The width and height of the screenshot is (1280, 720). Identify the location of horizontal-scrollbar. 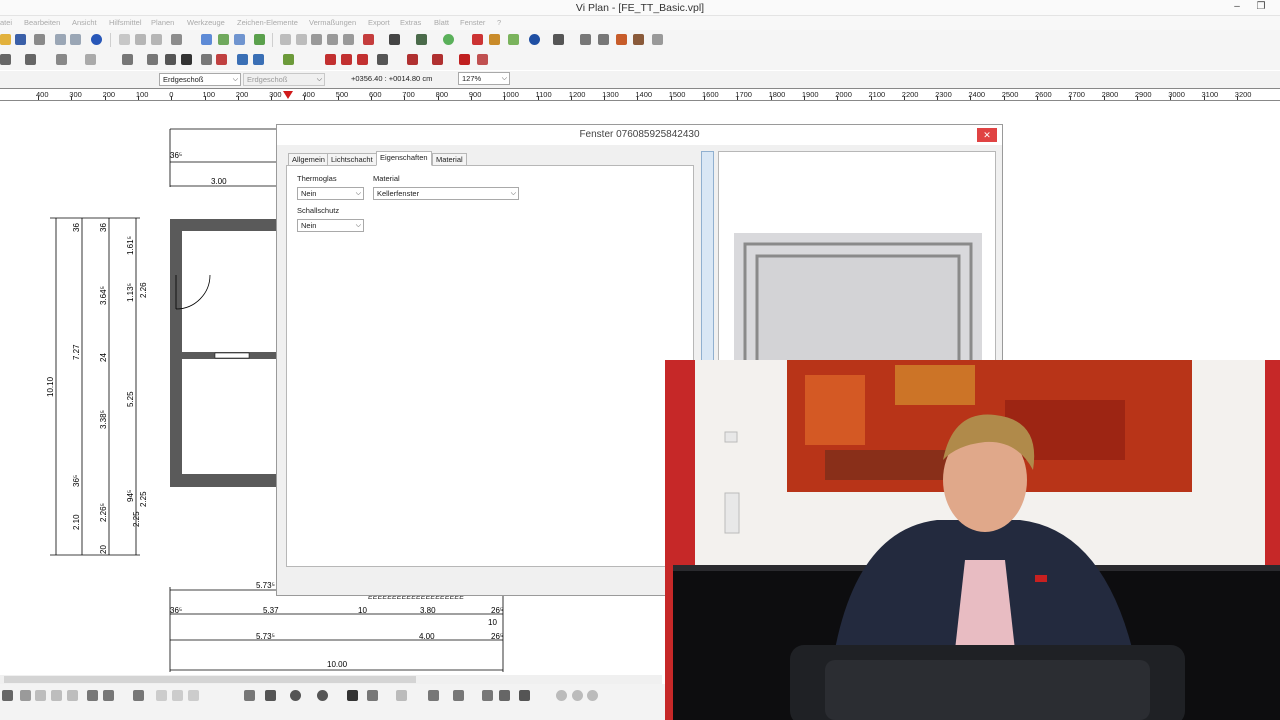
(331, 679).